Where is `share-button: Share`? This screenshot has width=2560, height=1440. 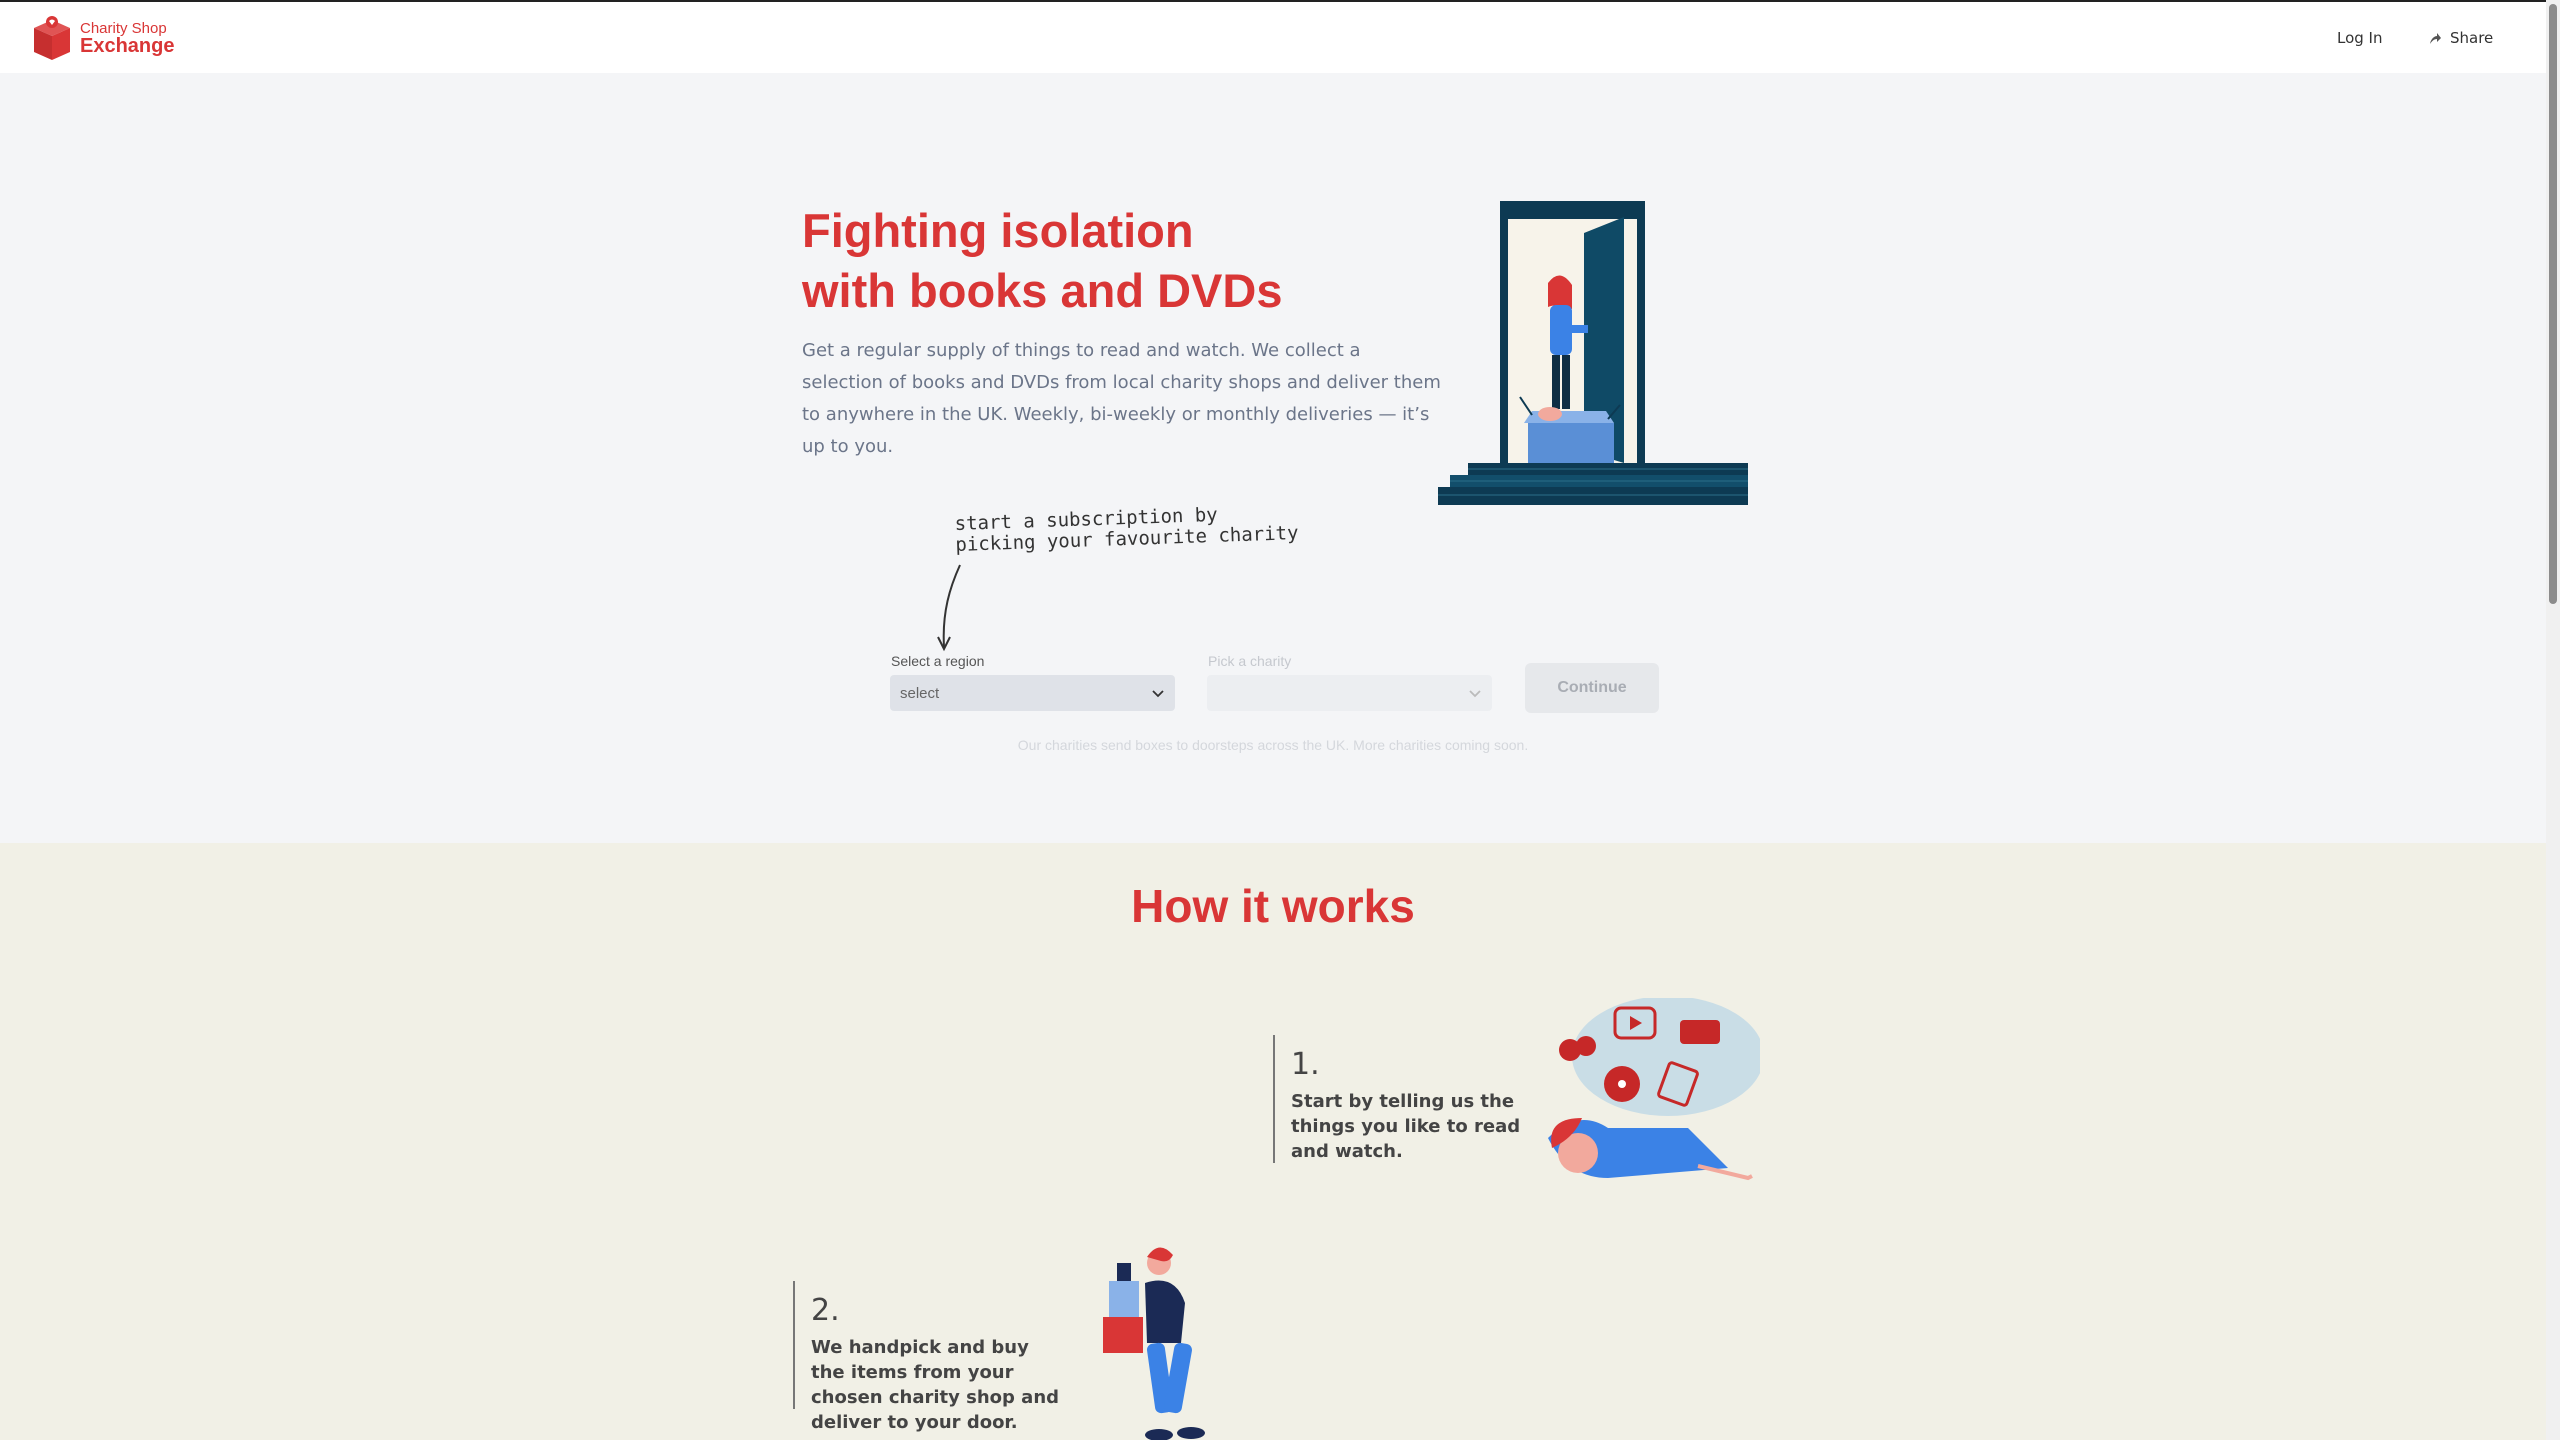 share-button: Share is located at coordinates (2461, 38).